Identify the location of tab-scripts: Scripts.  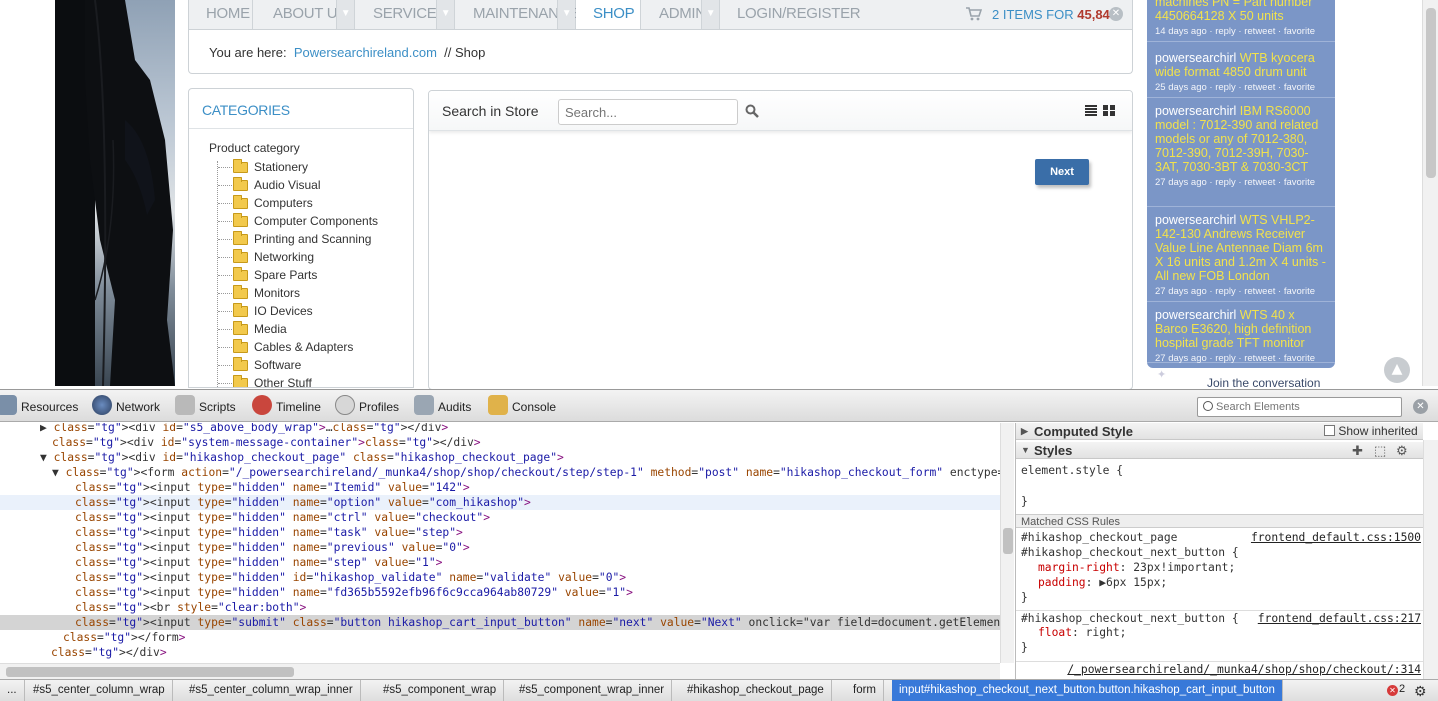
(205, 405).